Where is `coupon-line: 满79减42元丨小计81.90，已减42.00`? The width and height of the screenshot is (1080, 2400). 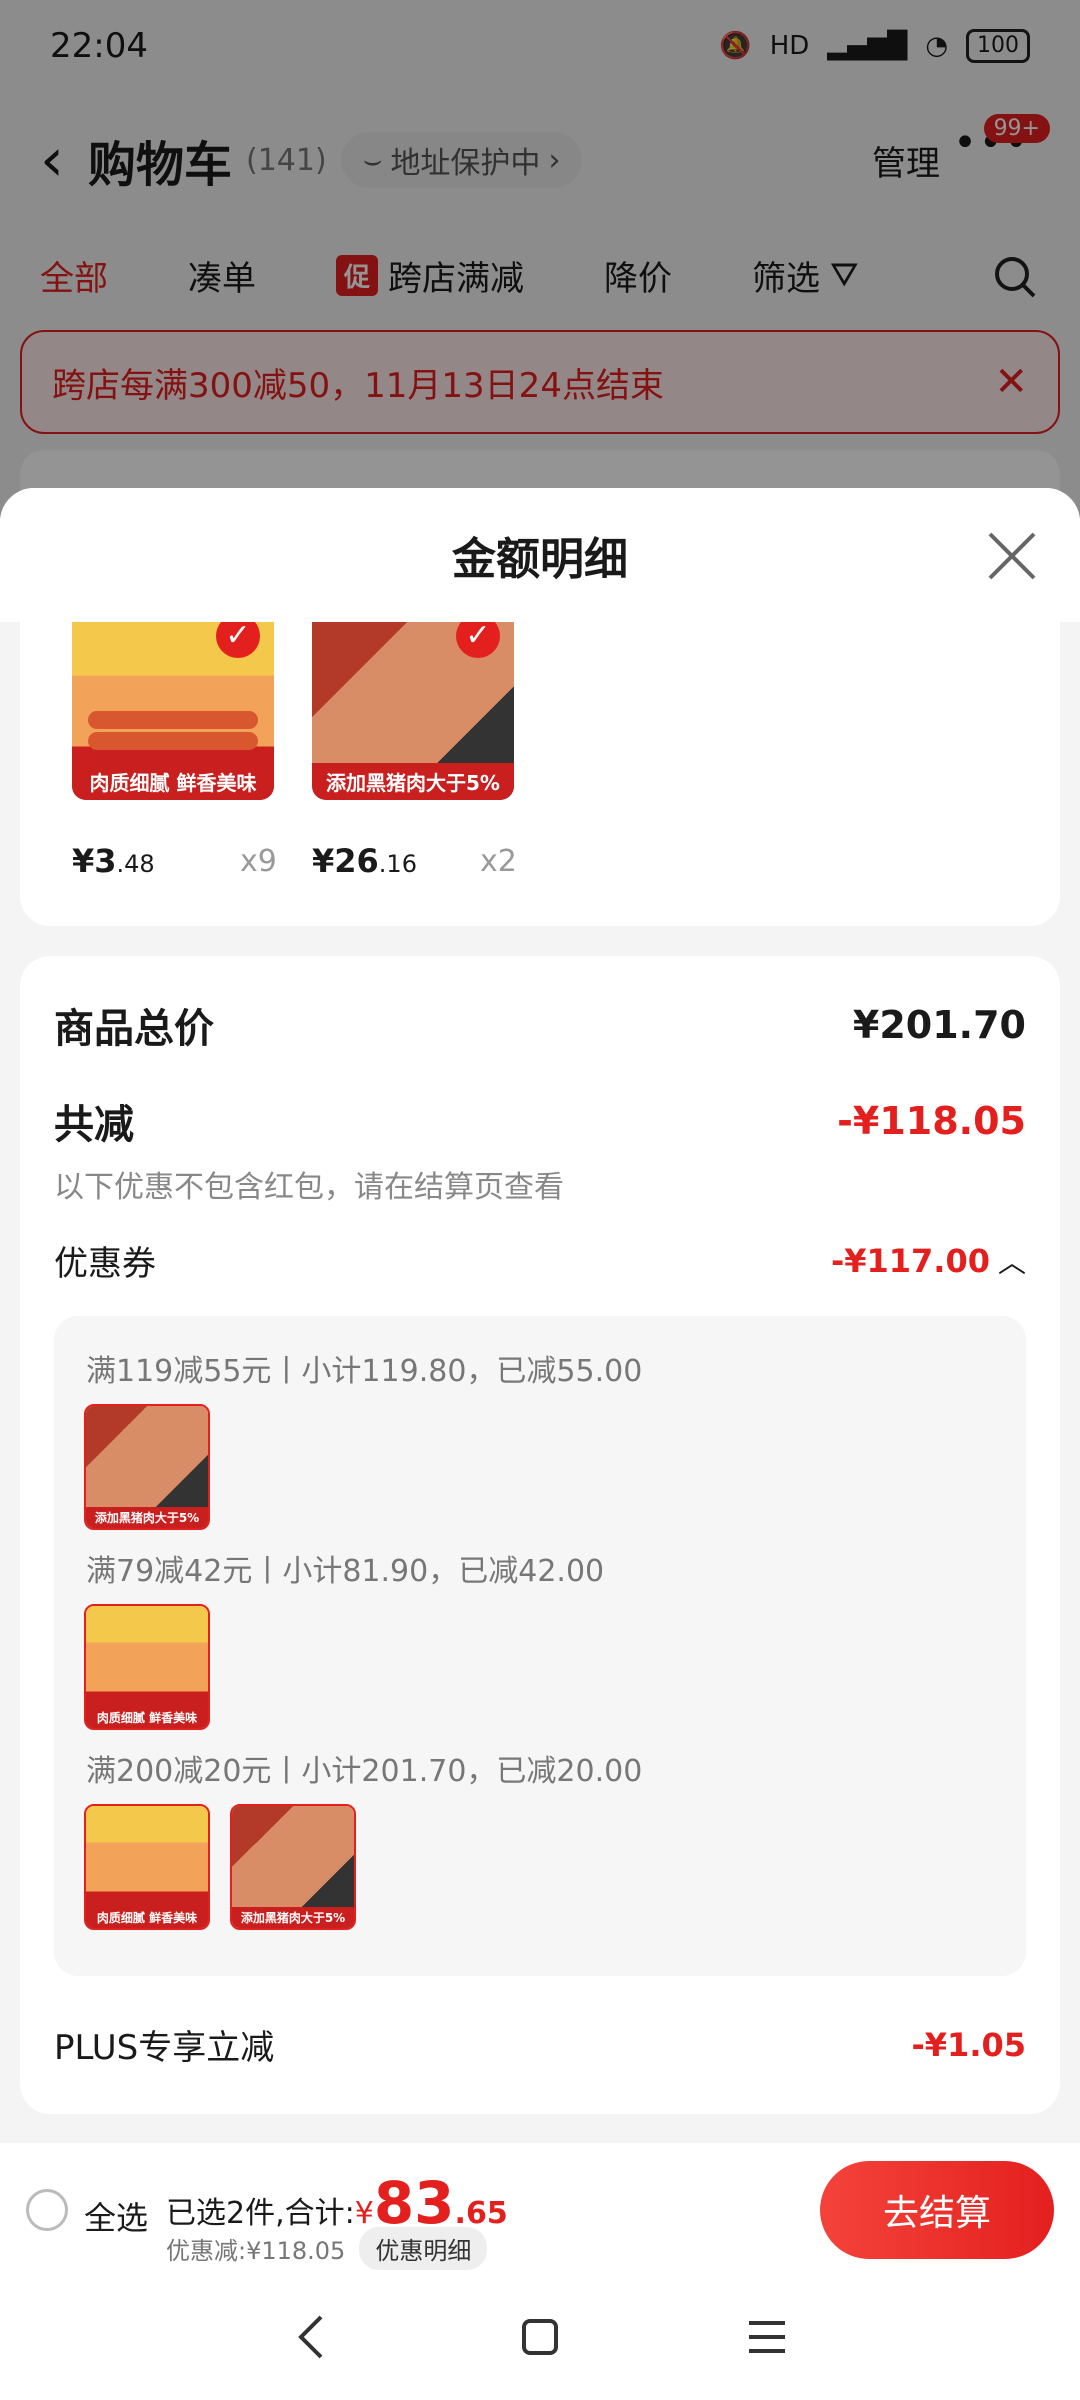 coupon-line: 满79减42元丨小计81.90，已减42.00 is located at coordinates (345, 1571).